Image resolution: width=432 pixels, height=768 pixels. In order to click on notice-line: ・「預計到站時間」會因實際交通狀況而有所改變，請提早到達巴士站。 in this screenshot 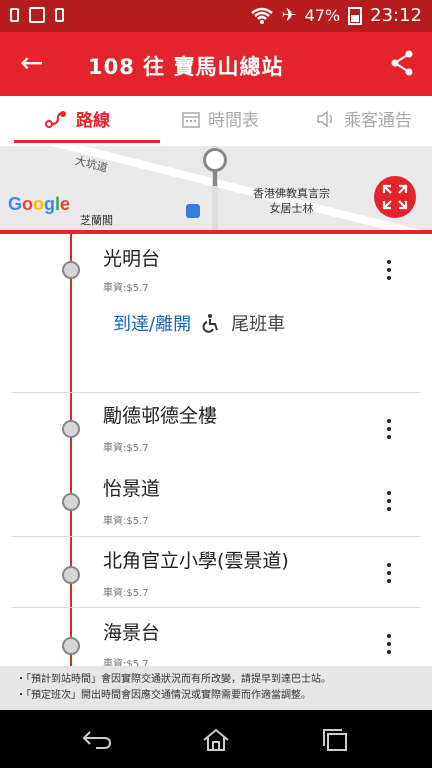, I will do `click(173, 679)`.